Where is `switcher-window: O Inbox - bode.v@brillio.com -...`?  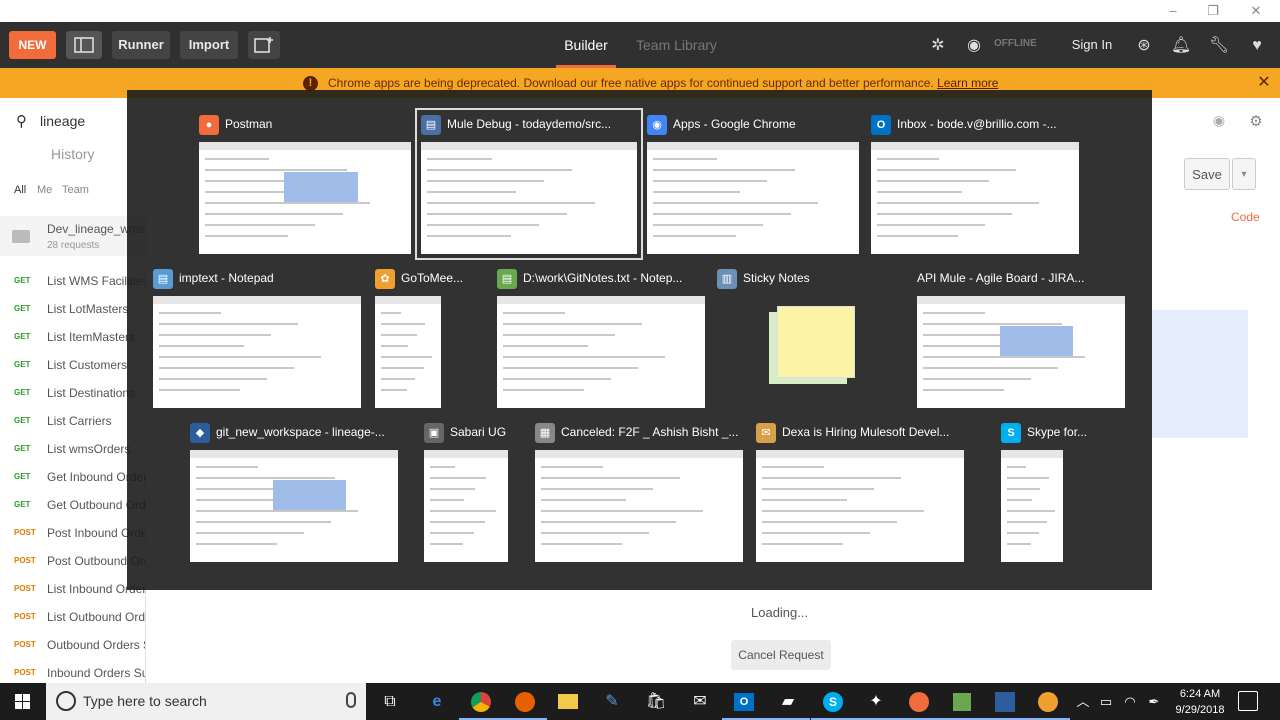 switcher-window: O Inbox - bode.v@brillio.com -... is located at coordinates (975, 184).